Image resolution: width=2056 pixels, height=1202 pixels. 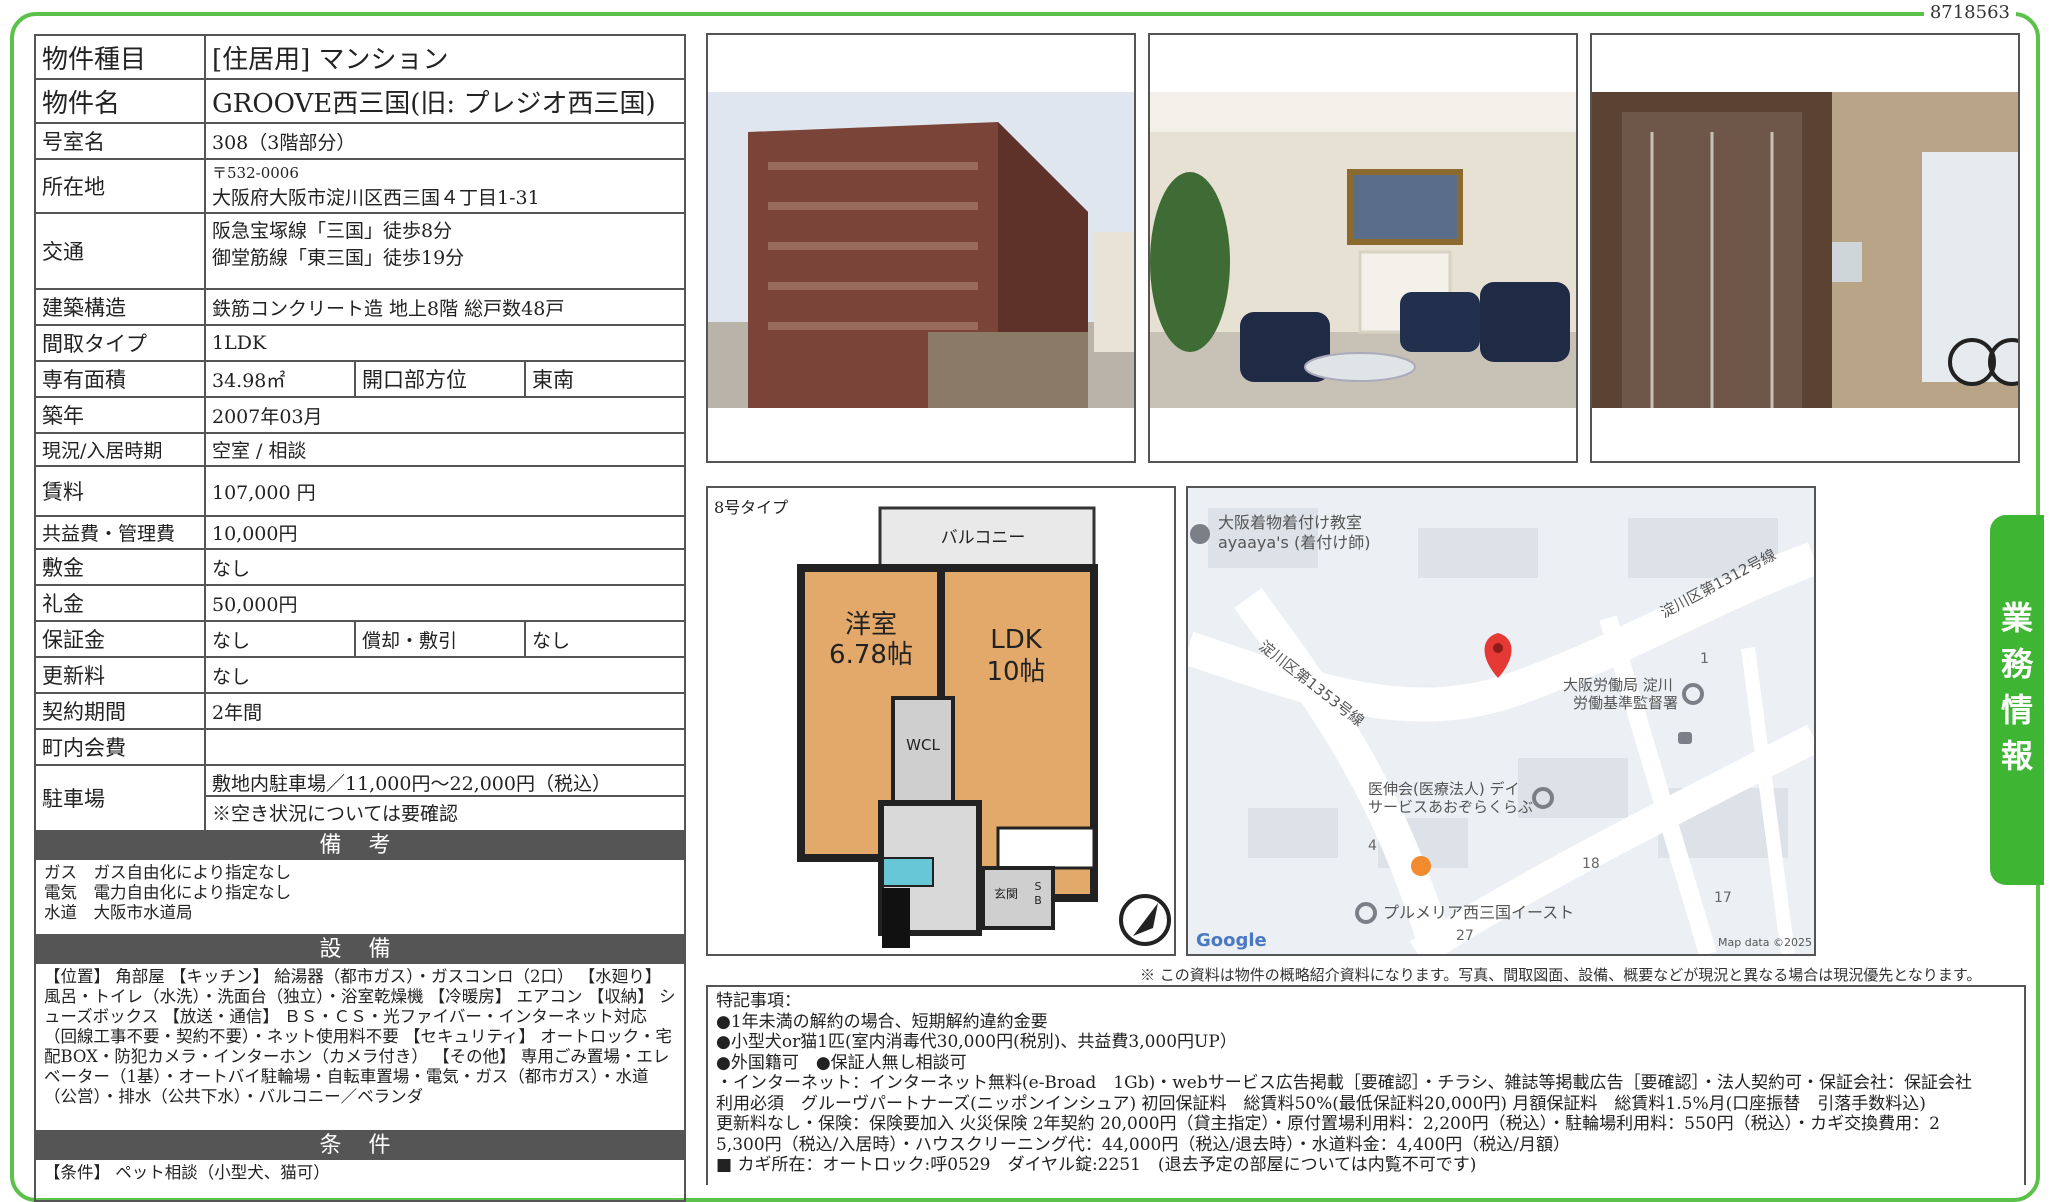 I want to click on value-renewal: なし, so click(x=445, y=675).